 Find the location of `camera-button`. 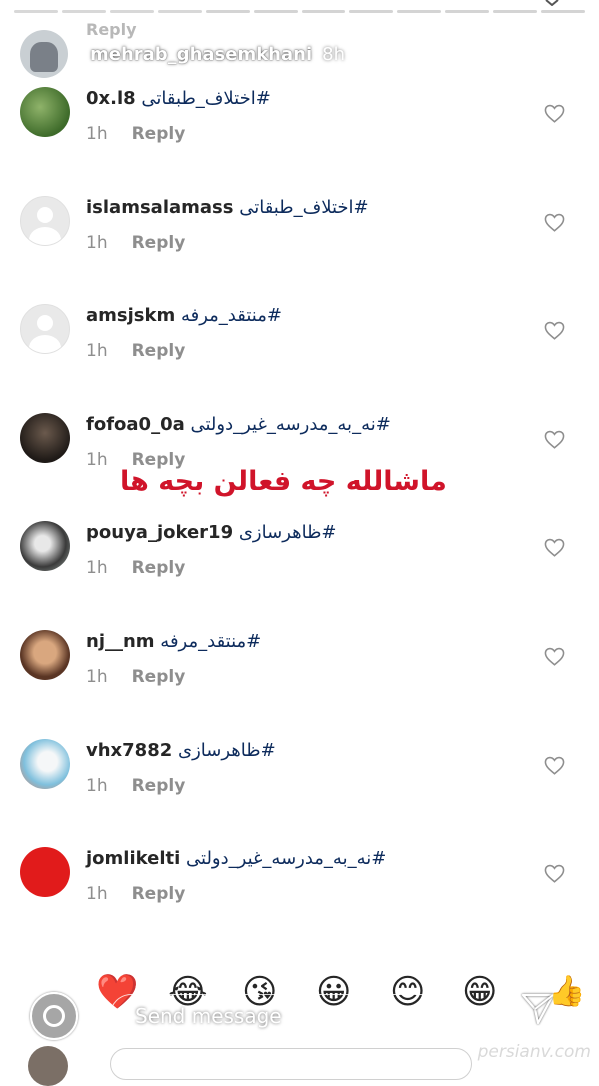

camera-button is located at coordinates (54, 1016).